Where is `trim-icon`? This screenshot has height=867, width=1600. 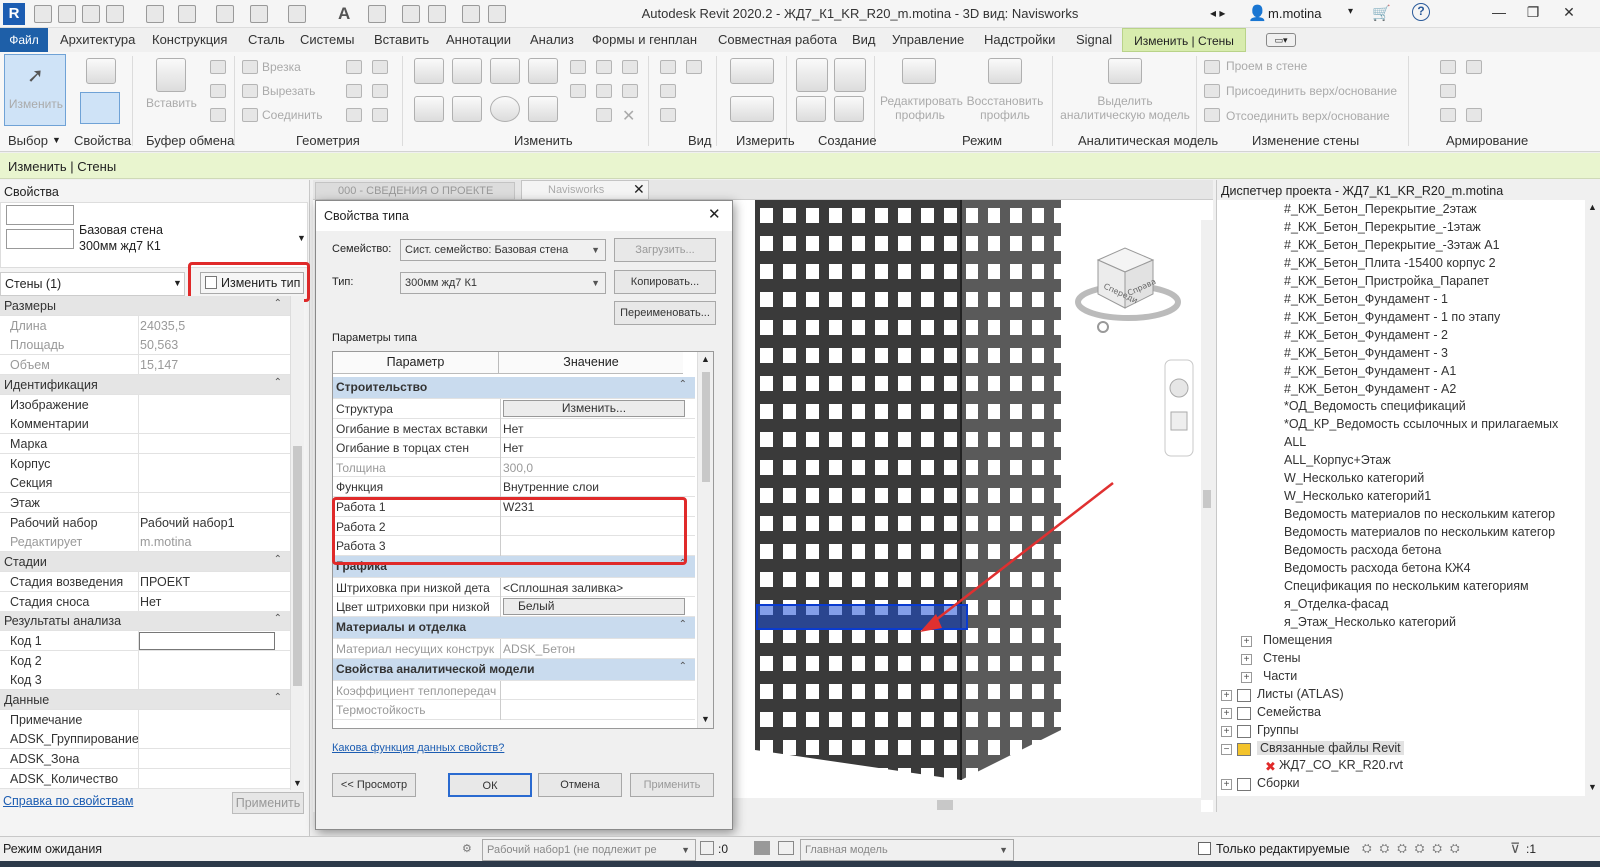 trim-icon is located at coordinates (543, 109).